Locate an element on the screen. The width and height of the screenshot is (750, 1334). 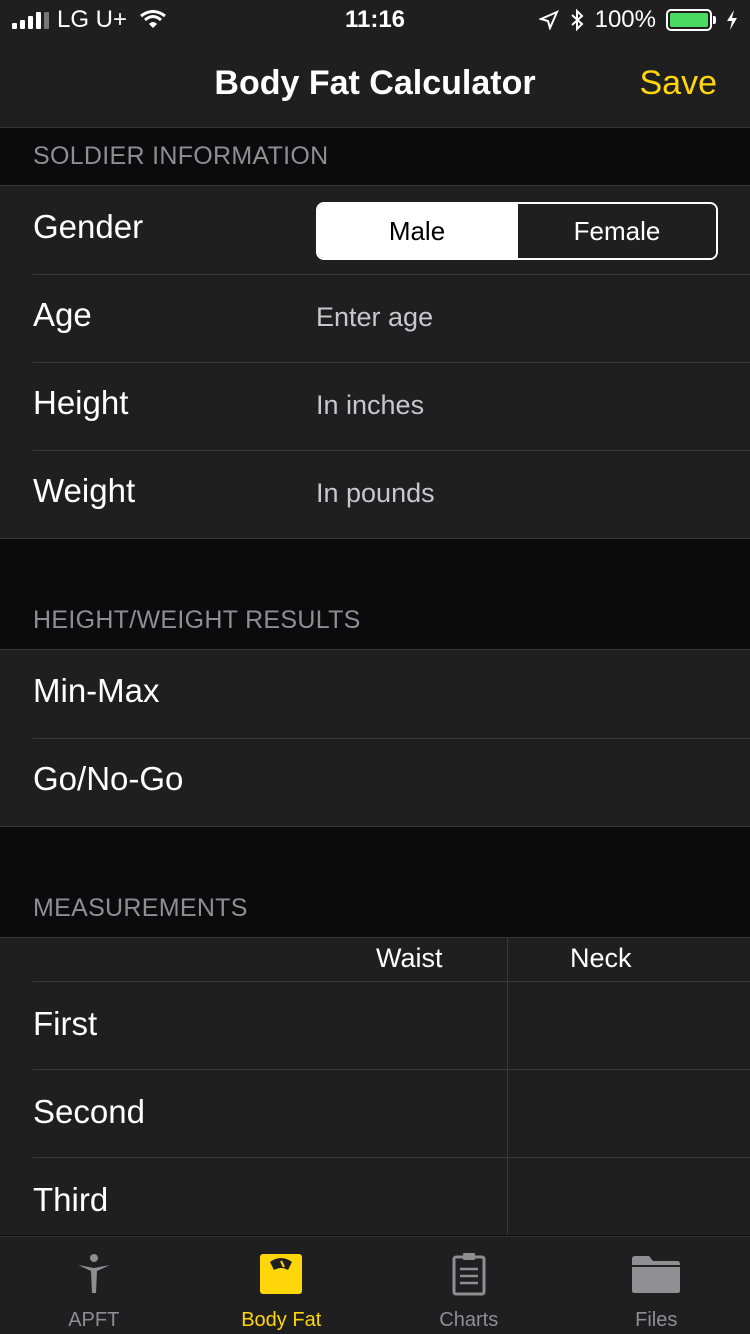
waist-column-header: Waist is located at coordinates (409, 958).